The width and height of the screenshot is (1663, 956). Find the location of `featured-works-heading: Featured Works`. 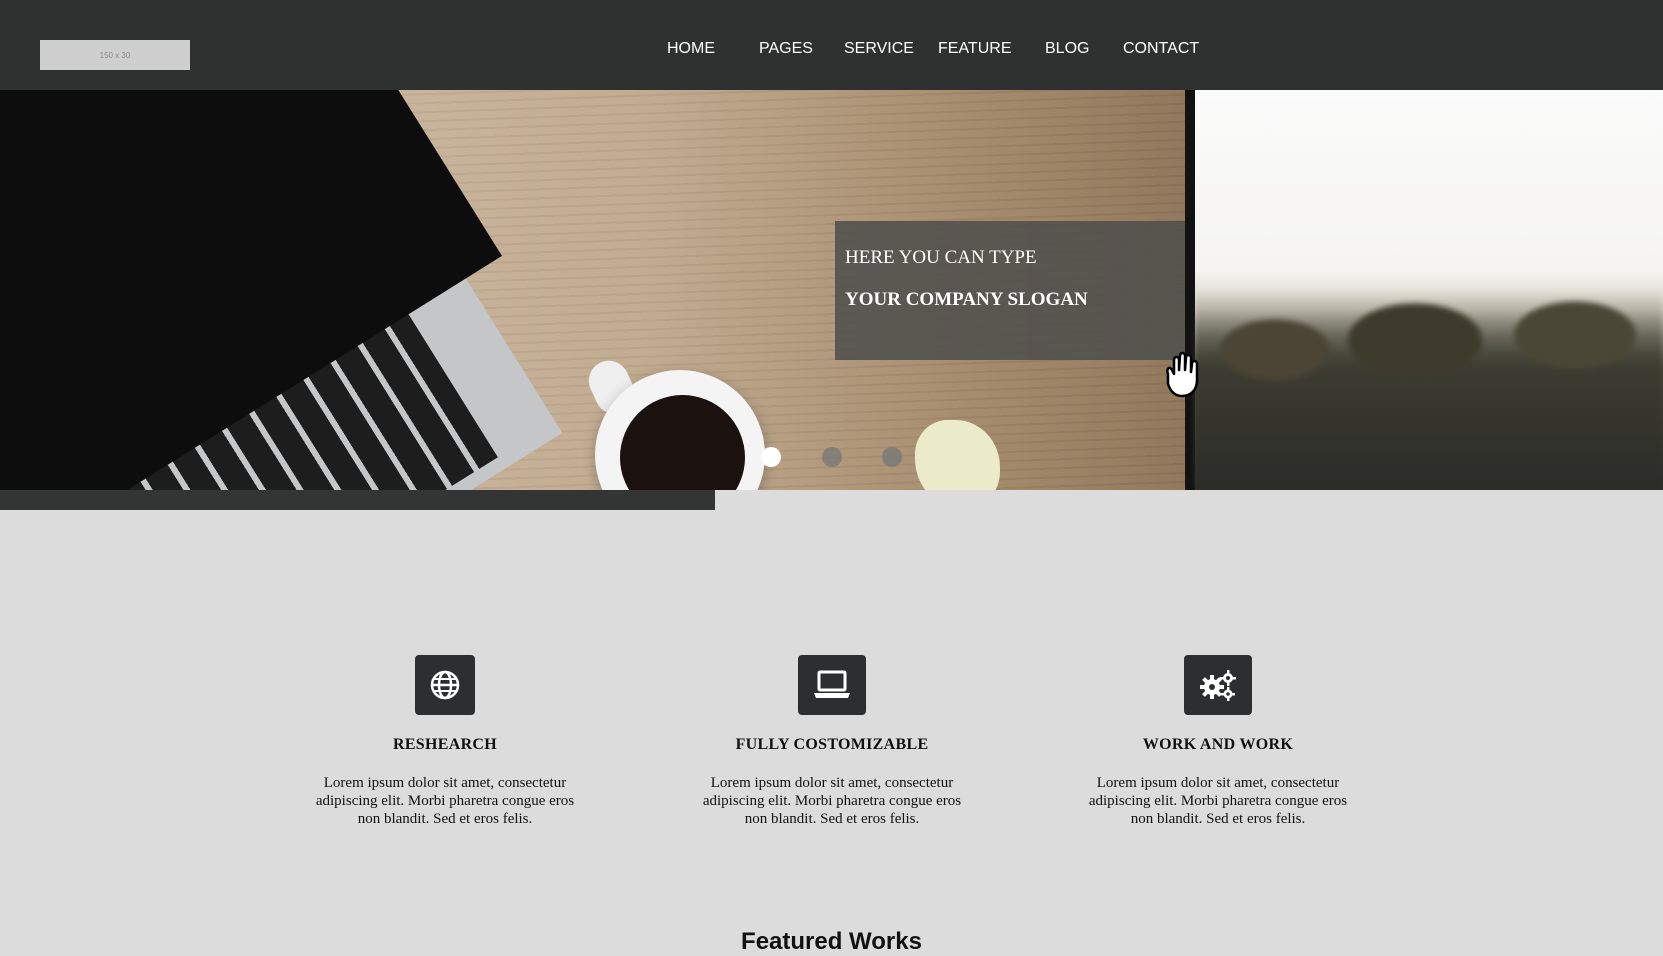

featured-works-heading: Featured Works is located at coordinates (831, 941).